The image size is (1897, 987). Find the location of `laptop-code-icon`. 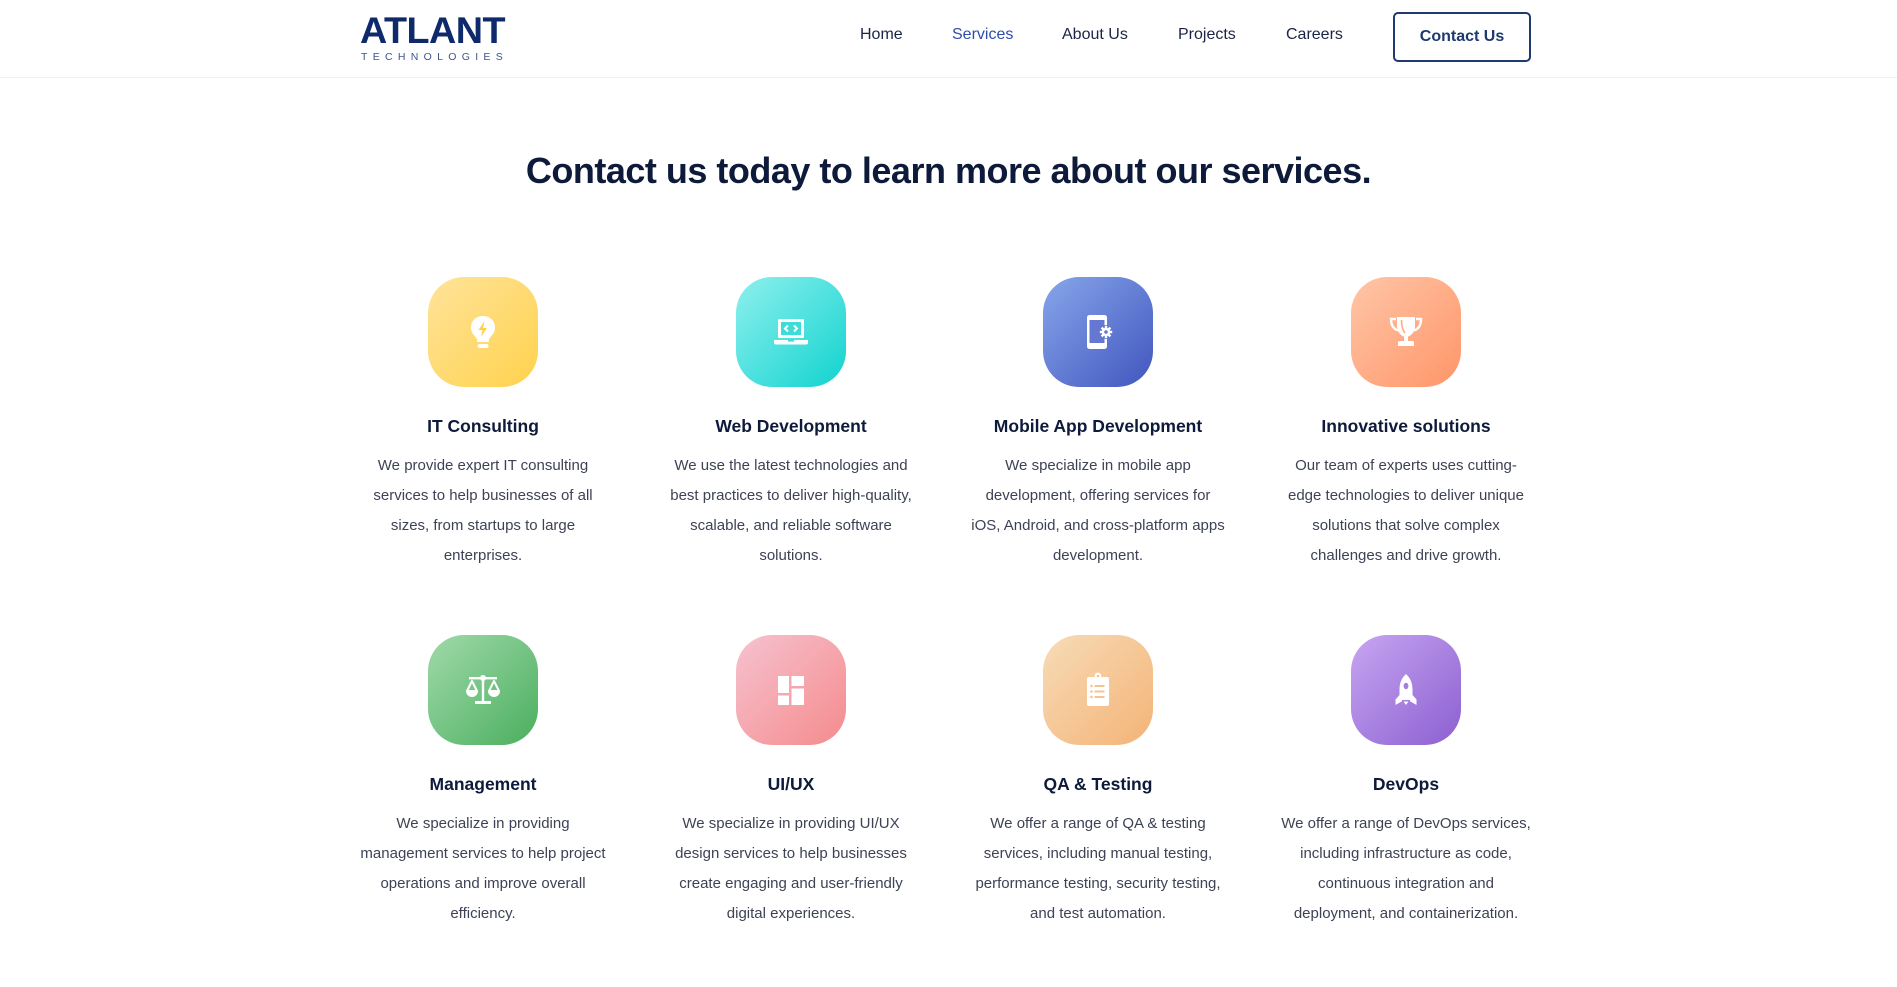

laptop-code-icon is located at coordinates (791, 332).